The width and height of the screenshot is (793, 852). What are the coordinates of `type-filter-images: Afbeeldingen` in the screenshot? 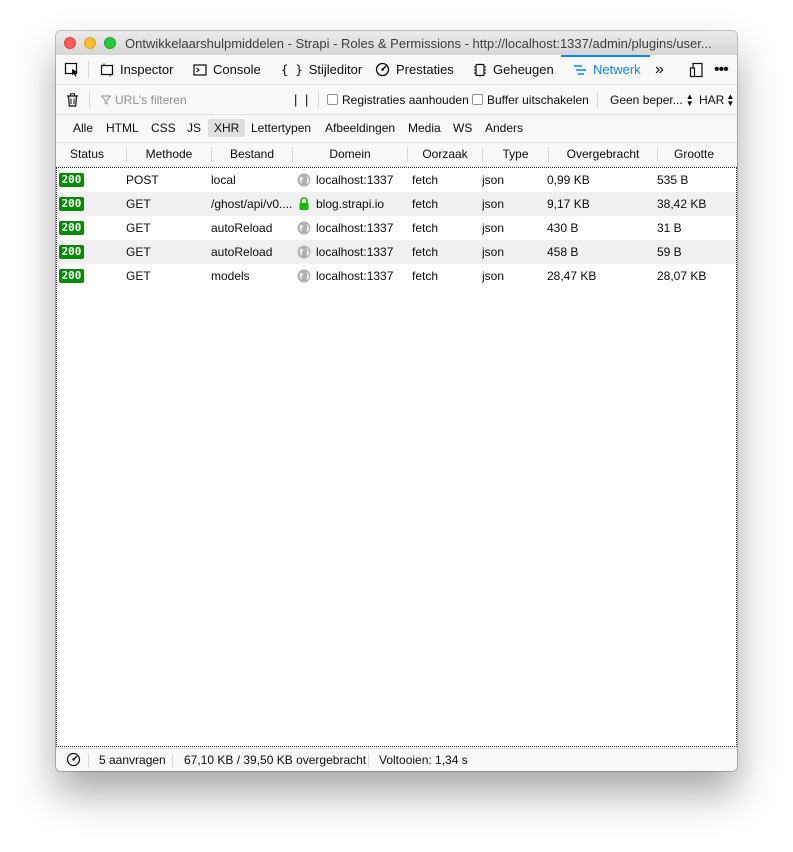 It's located at (360, 128).